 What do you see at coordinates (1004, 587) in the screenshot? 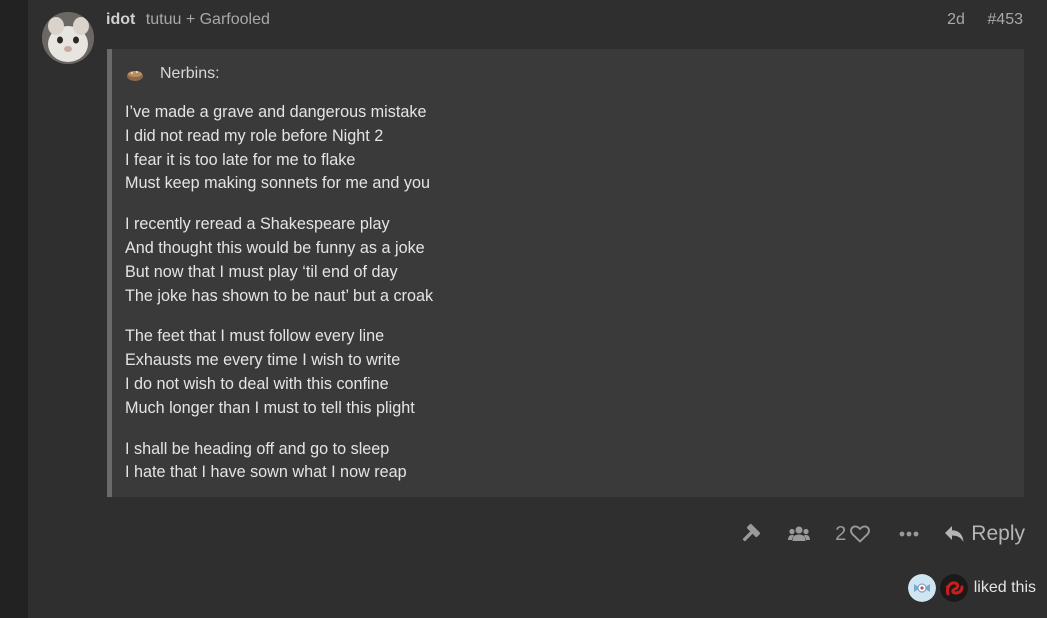
I see `liked-this-label: liked this` at bounding box center [1004, 587].